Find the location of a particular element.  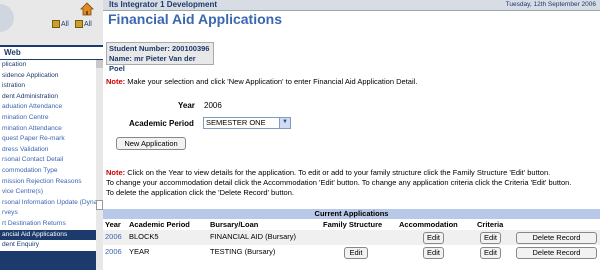

name-label: Name: is located at coordinates (120, 58).